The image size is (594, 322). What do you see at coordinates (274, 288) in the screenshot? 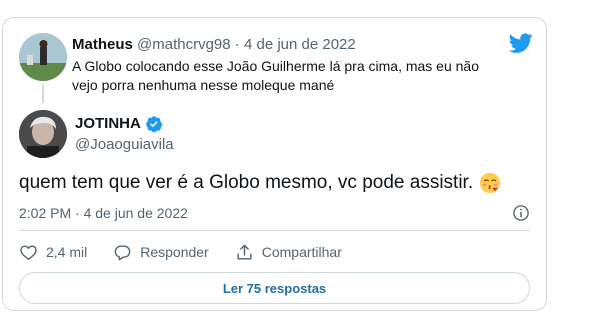
I see `read-replies-button: Ler 75 respostas` at bounding box center [274, 288].